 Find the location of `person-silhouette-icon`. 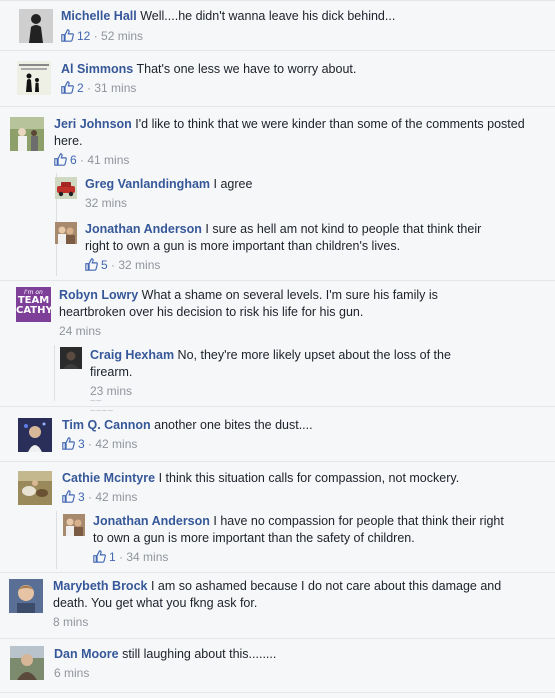

person-silhouette-icon is located at coordinates (36, 26).